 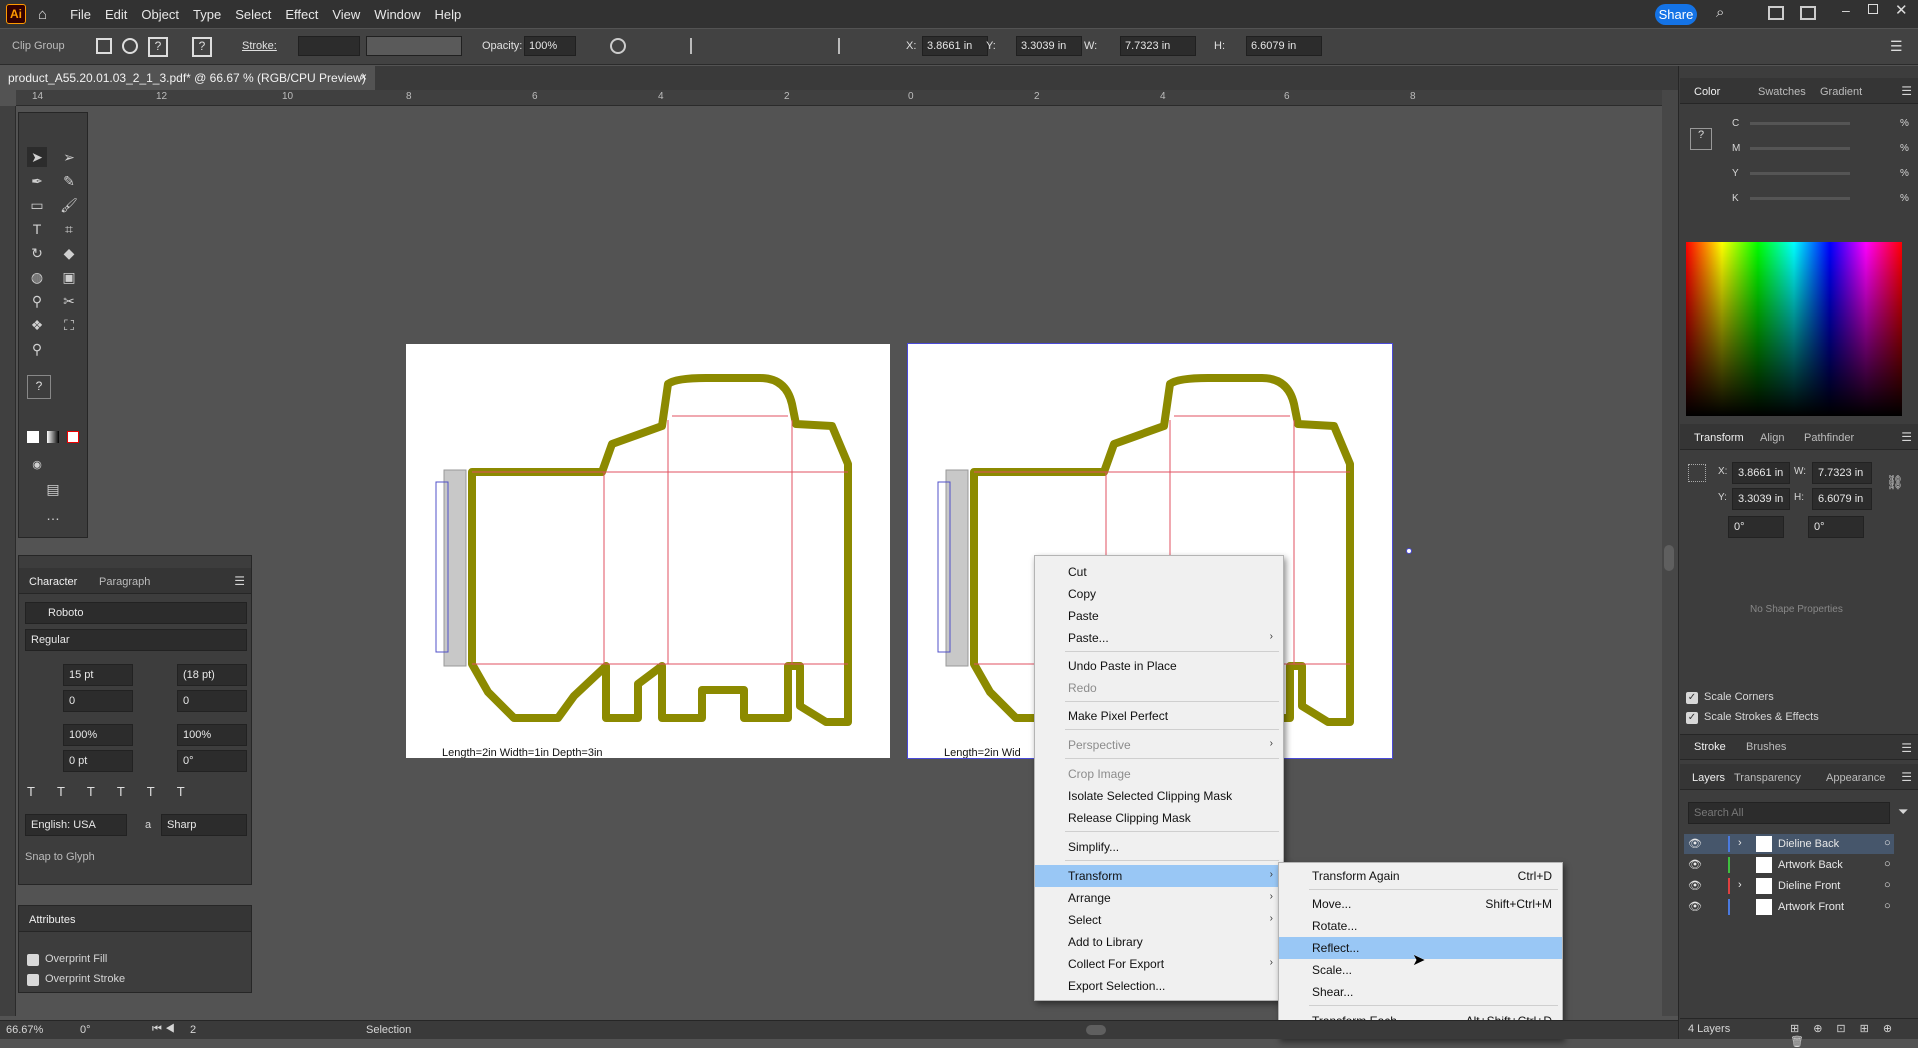 What do you see at coordinates (1158, 46) in the screenshot?
I see `w-input: 7.7323 in` at bounding box center [1158, 46].